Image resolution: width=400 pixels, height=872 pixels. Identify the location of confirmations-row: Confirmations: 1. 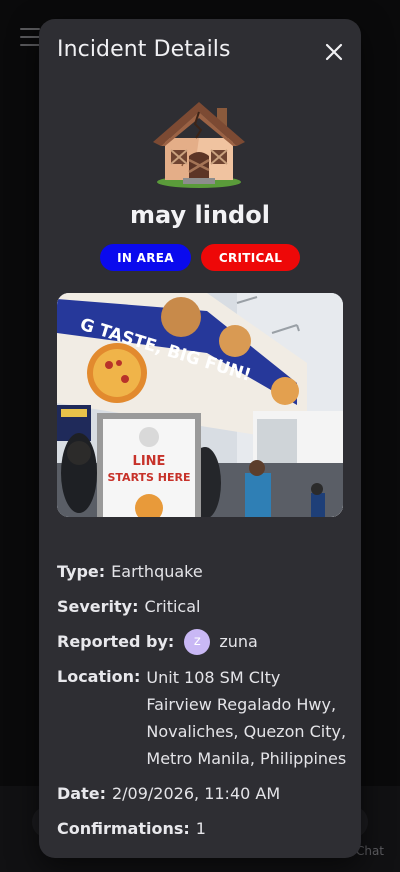
(202, 829).